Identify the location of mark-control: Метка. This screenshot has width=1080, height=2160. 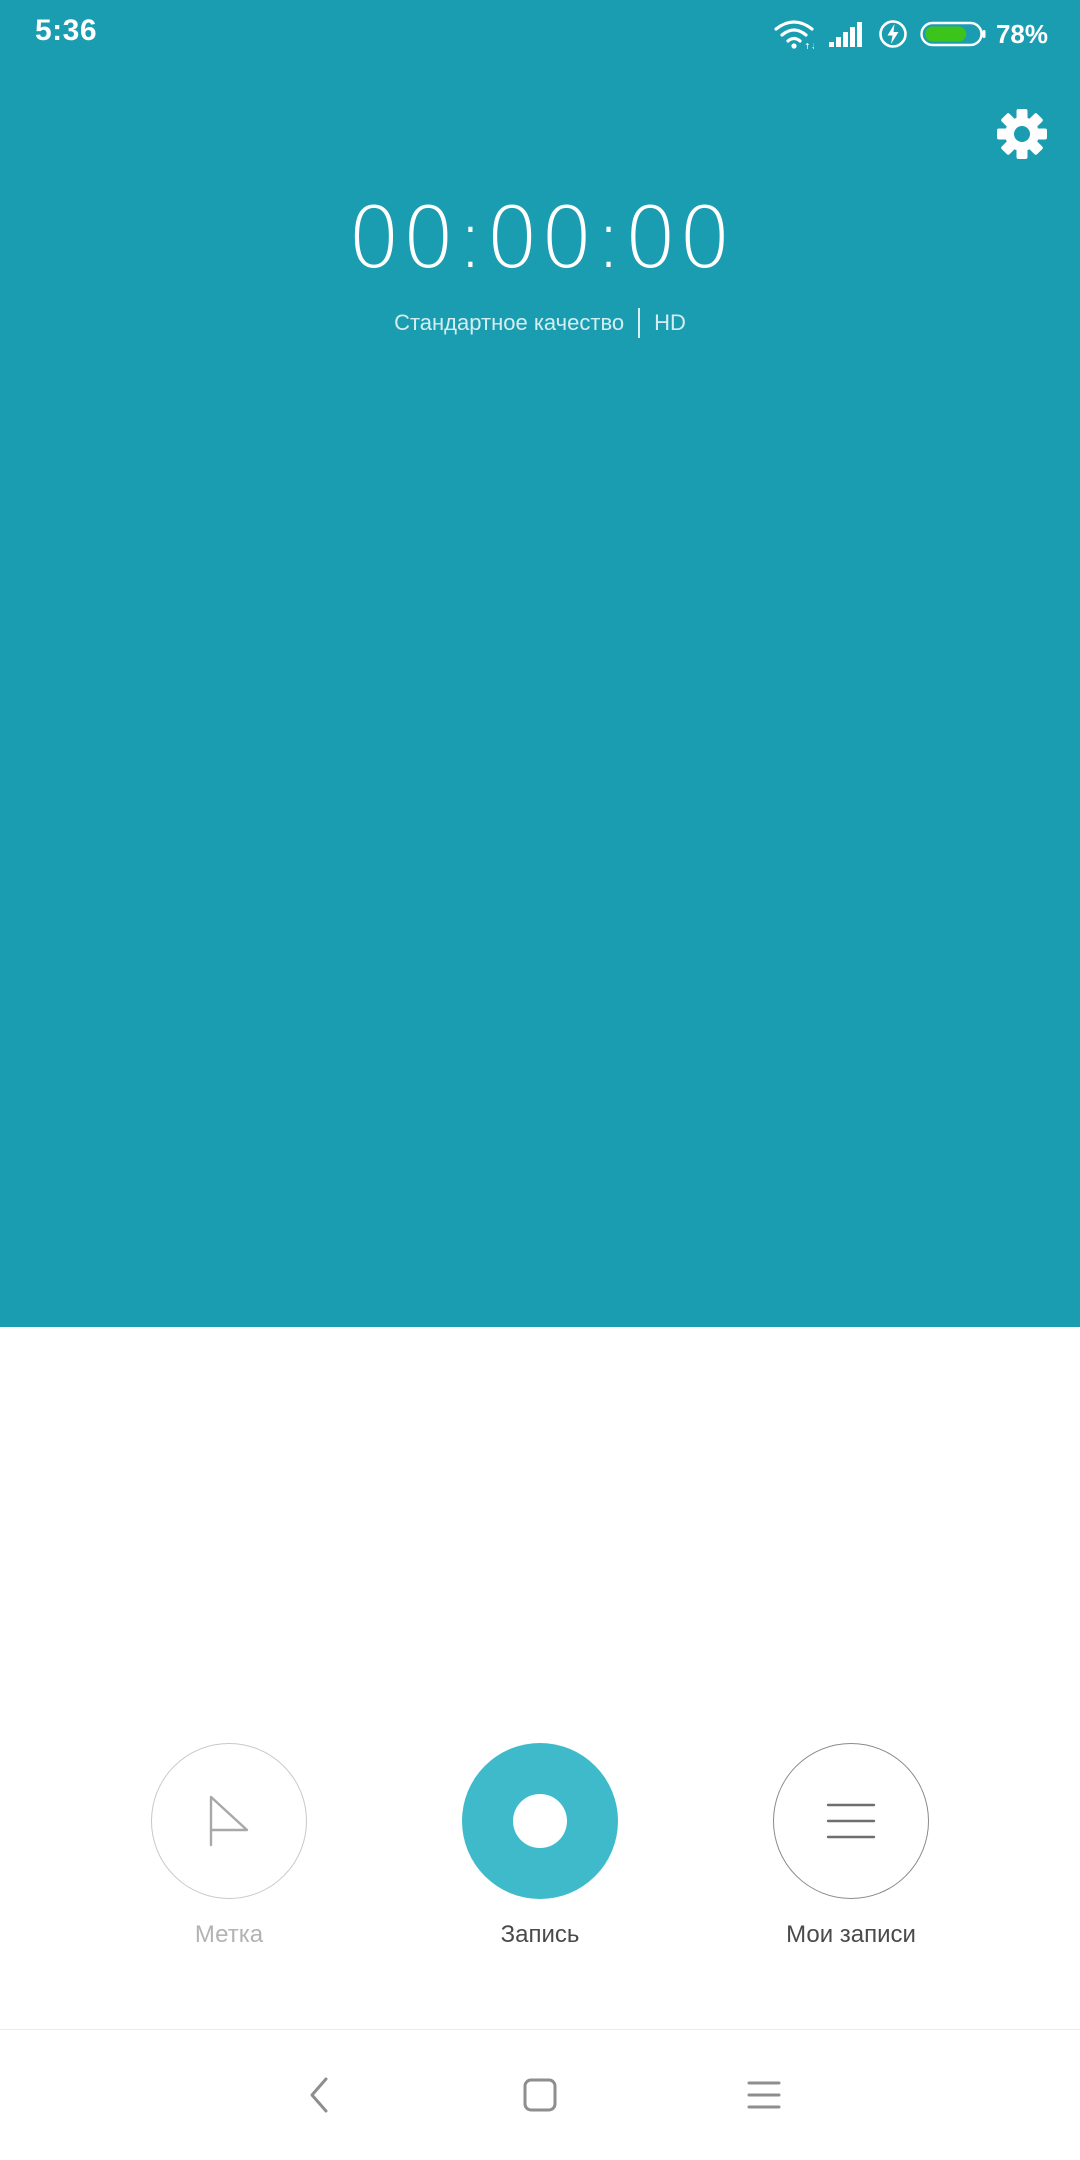
(229, 1845).